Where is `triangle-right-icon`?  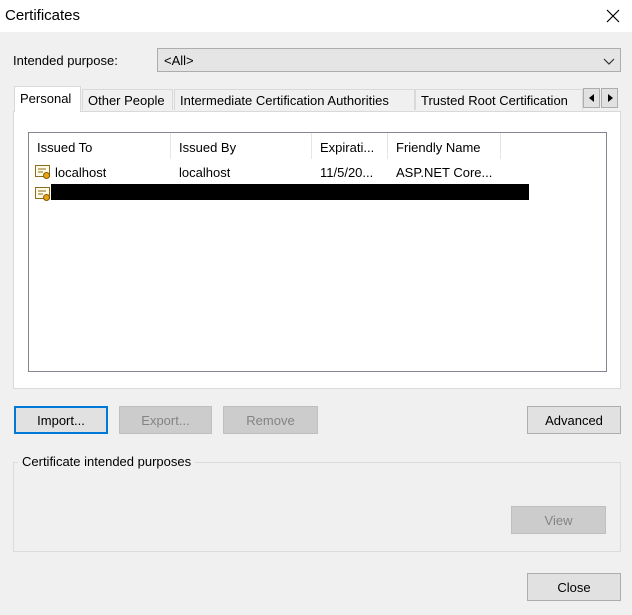
triangle-right-icon is located at coordinates (610, 98).